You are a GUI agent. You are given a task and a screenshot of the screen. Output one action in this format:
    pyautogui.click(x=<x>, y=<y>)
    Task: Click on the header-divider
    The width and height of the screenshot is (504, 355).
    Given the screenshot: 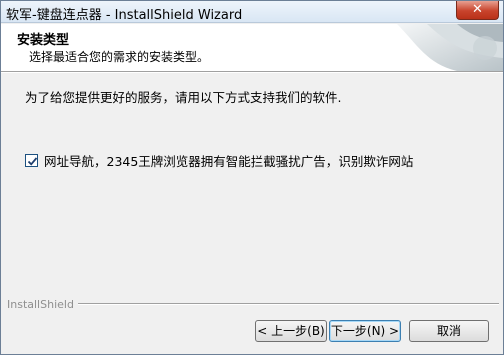 What is the action you would take?
    pyautogui.click(x=252, y=72)
    